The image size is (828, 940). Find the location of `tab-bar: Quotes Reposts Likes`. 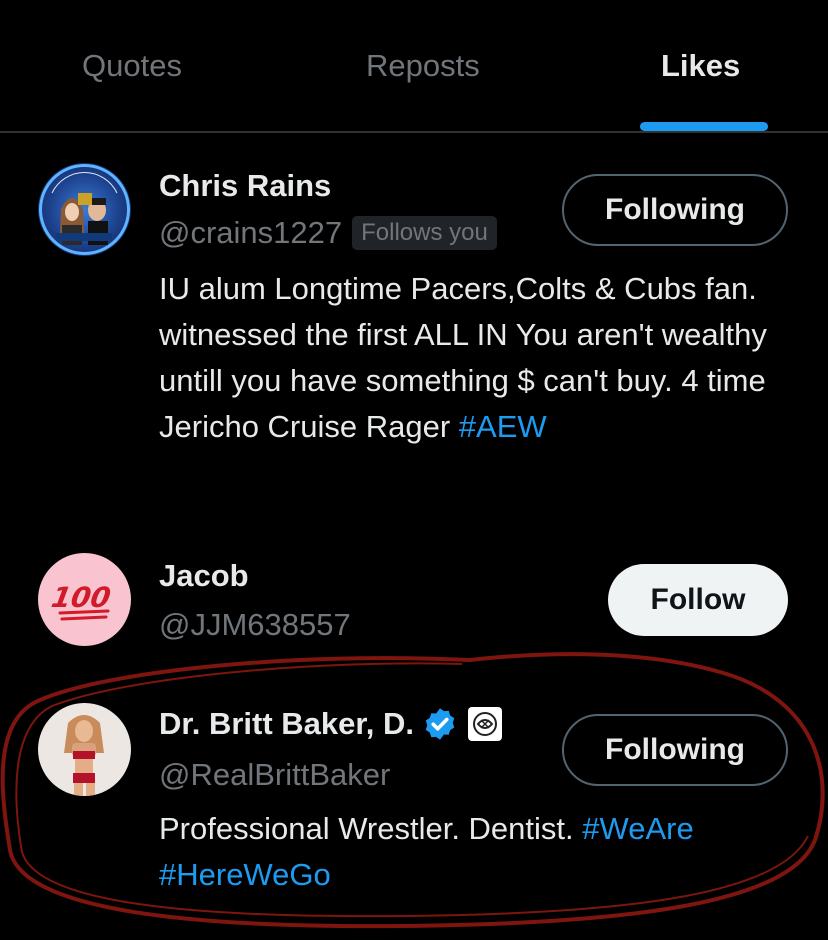

tab-bar: Quotes Reposts Likes is located at coordinates (414, 66).